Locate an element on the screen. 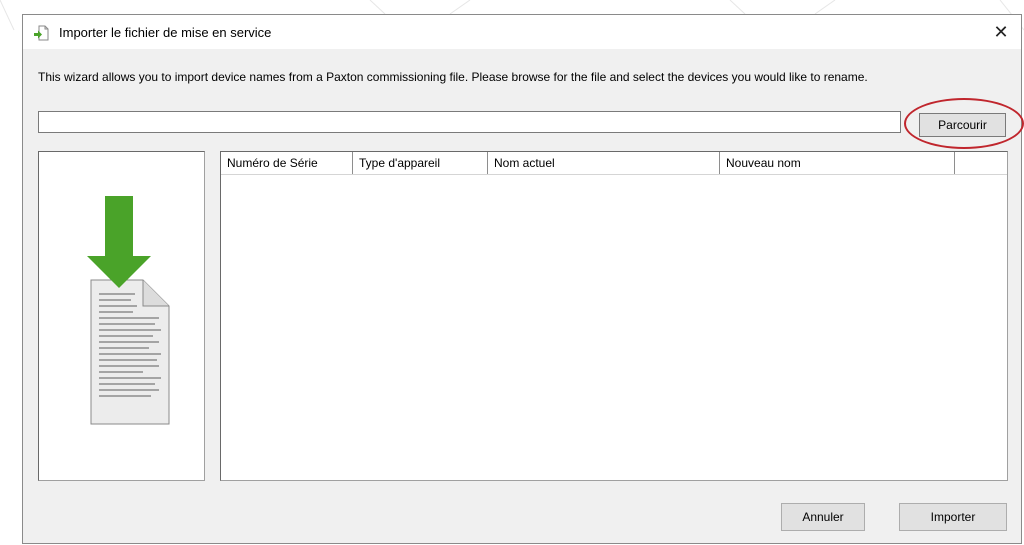 This screenshot has height=545, width=1024. window-title: Importer le fichier de mise en service is located at coordinates (165, 32).